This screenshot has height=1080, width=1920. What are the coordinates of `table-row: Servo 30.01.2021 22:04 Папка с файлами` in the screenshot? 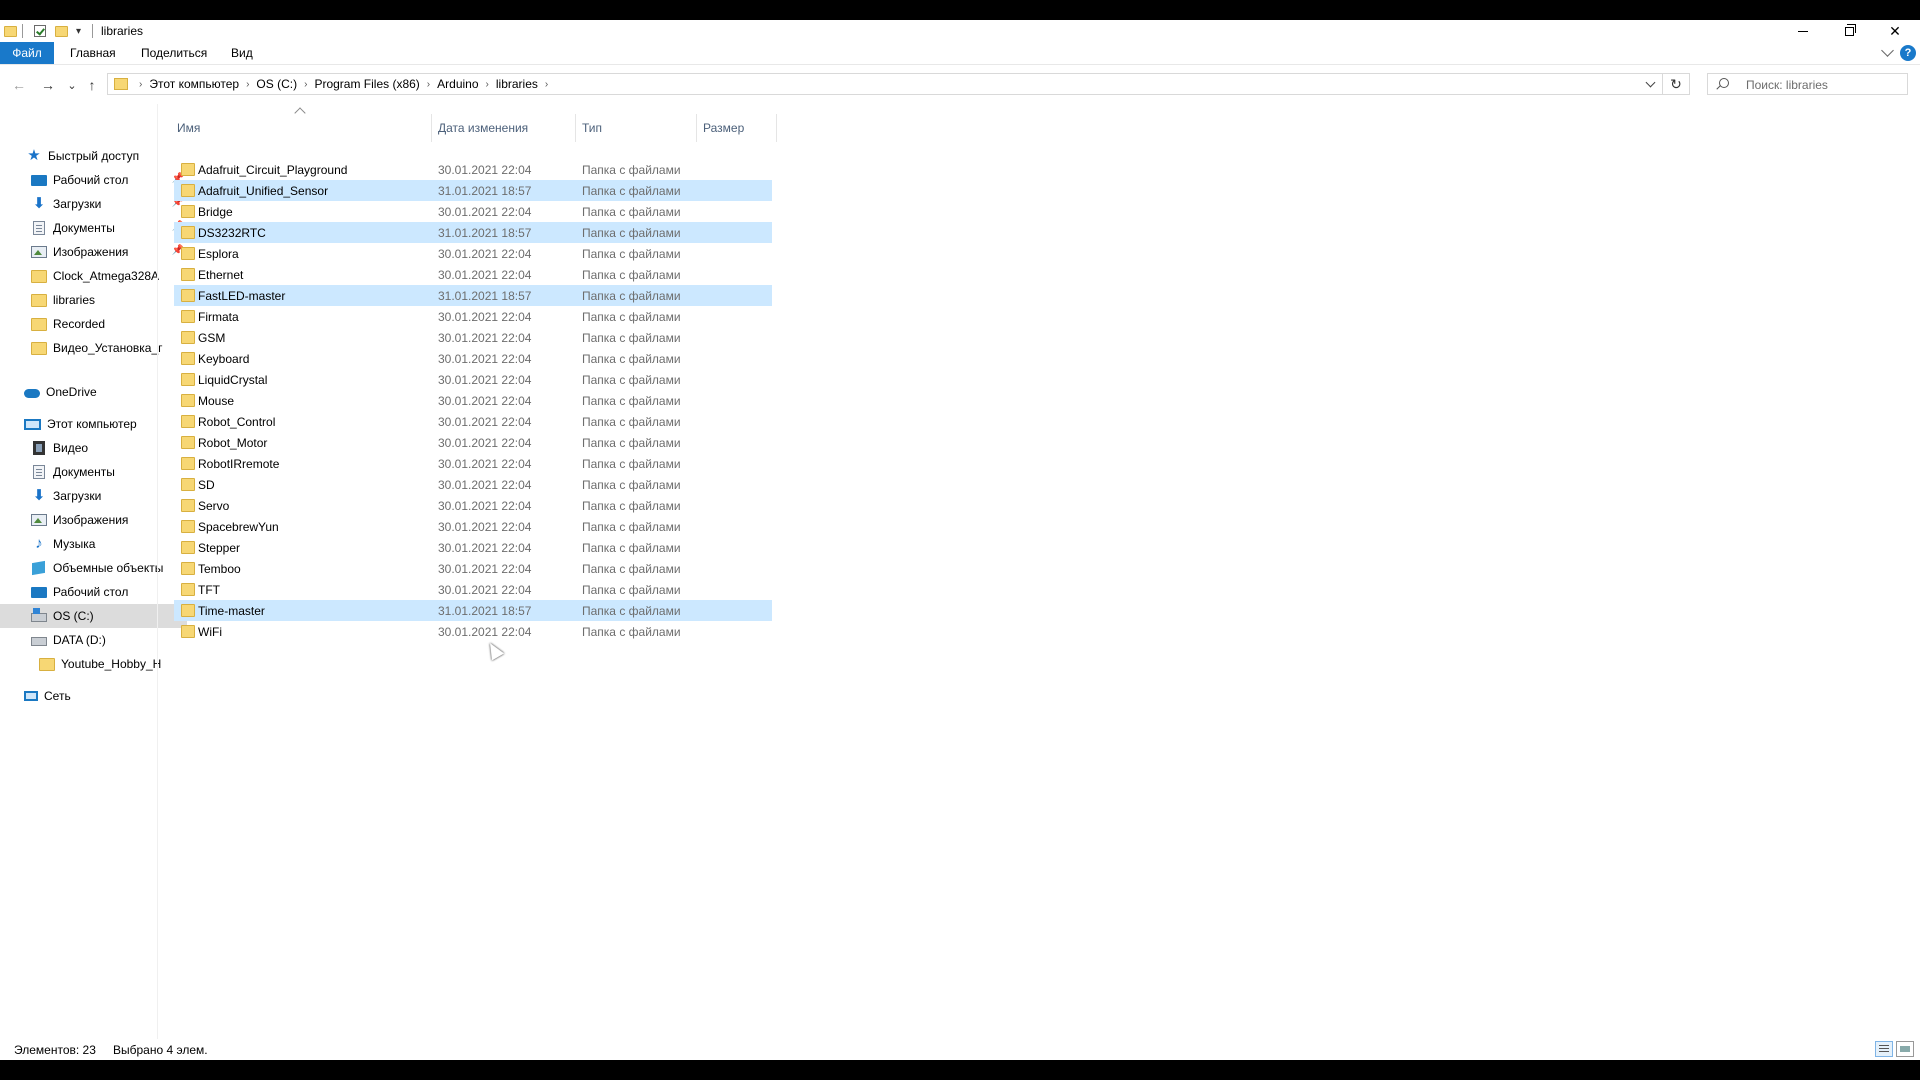 It's located at (473, 505).